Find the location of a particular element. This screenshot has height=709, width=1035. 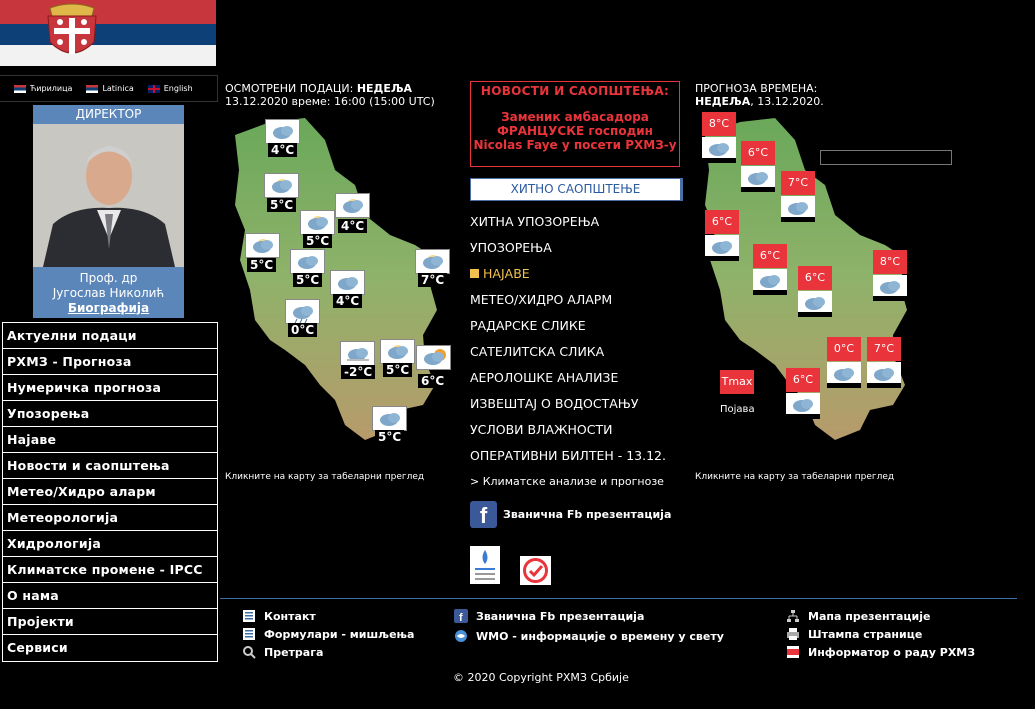

left-nav-item: Нумеричка прогноза is located at coordinates (110, 388).